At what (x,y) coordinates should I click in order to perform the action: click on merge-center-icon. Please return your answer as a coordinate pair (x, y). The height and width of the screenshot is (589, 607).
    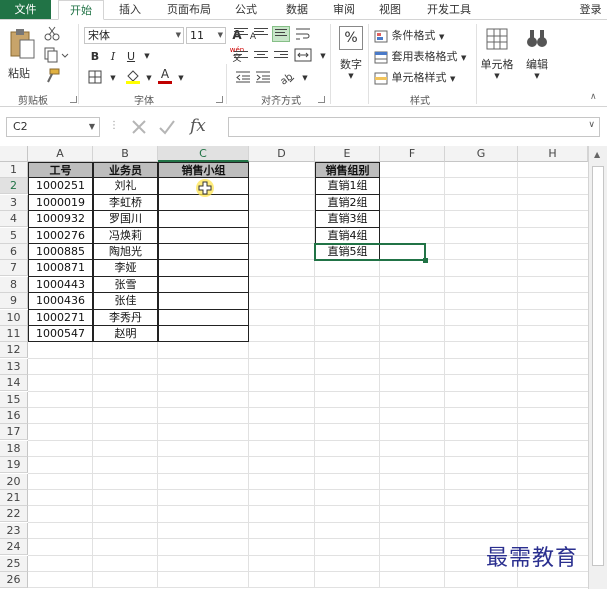
    Looking at the image, I should click on (303, 56).